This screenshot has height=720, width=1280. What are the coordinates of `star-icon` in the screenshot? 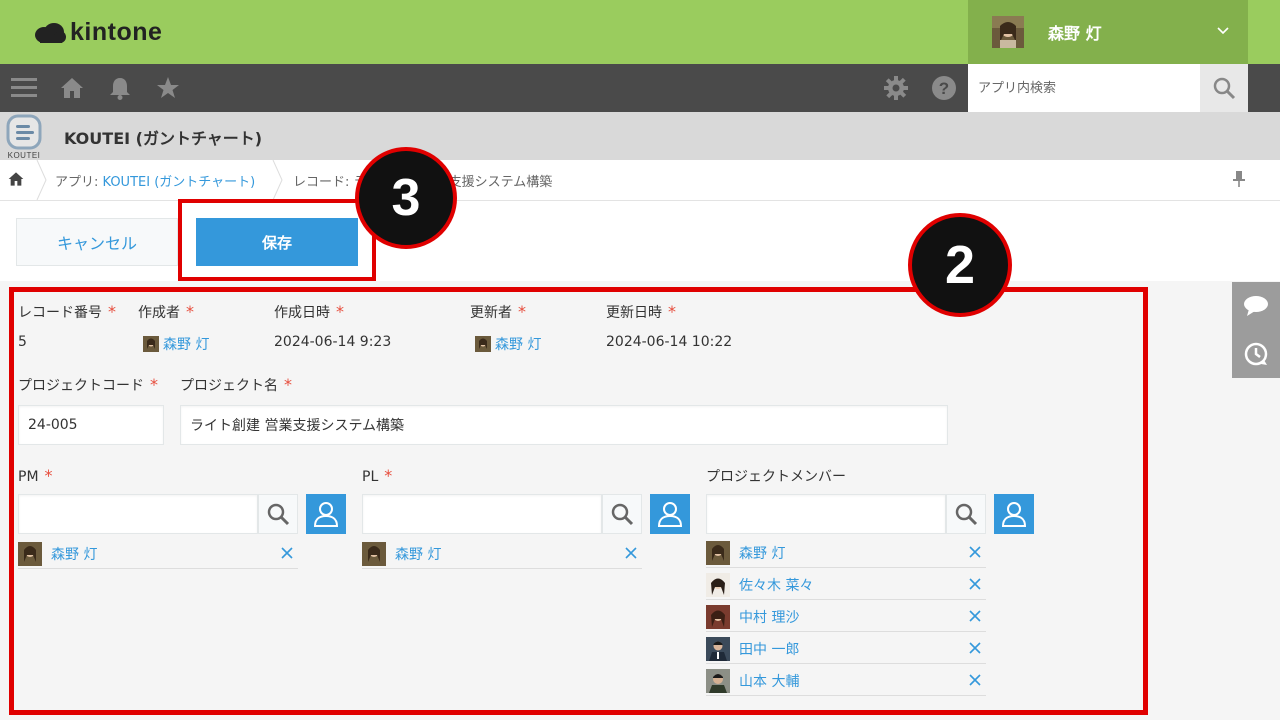 It's located at (168, 88).